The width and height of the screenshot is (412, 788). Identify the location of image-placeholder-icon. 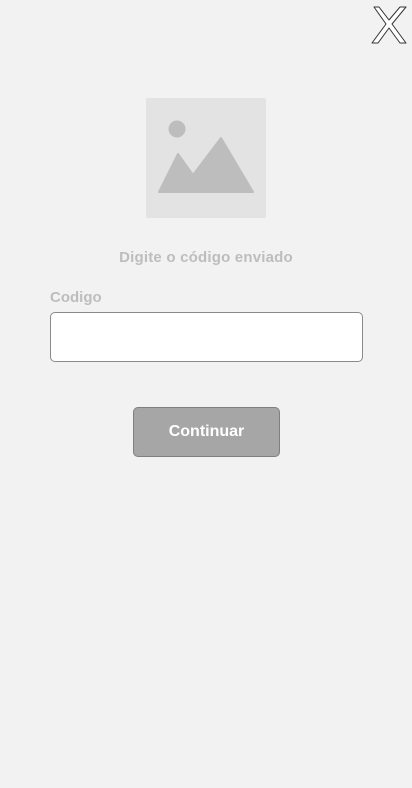
(206, 156).